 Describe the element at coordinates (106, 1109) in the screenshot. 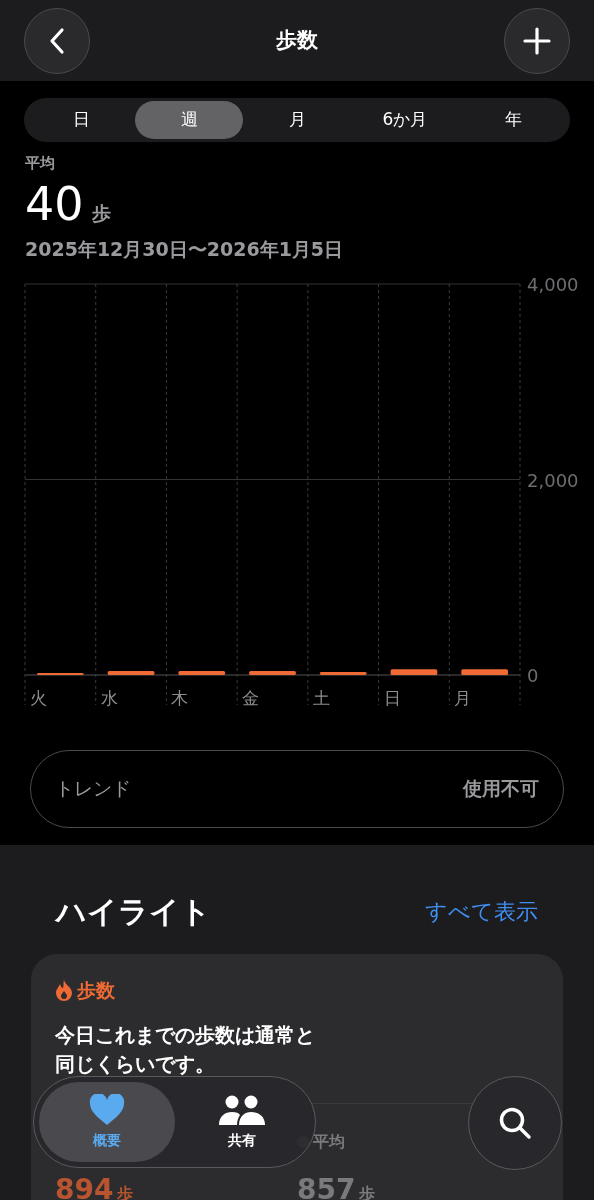

I see `heart-icon` at that location.